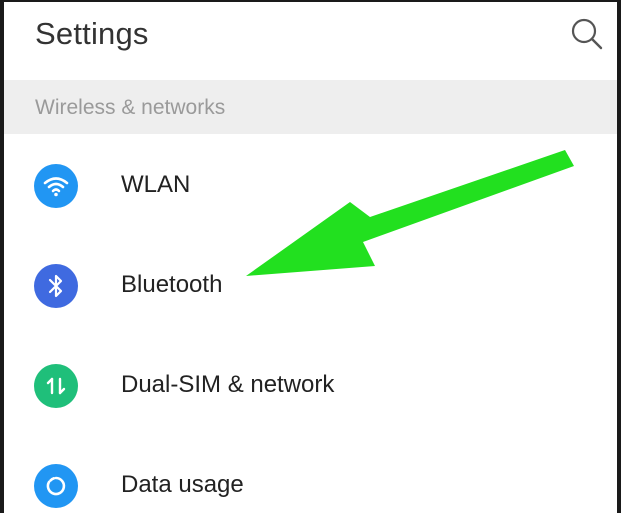 Image resolution: width=621 pixels, height=513 pixels. I want to click on section-header-wireless: Wireless & networks, so click(310, 107).